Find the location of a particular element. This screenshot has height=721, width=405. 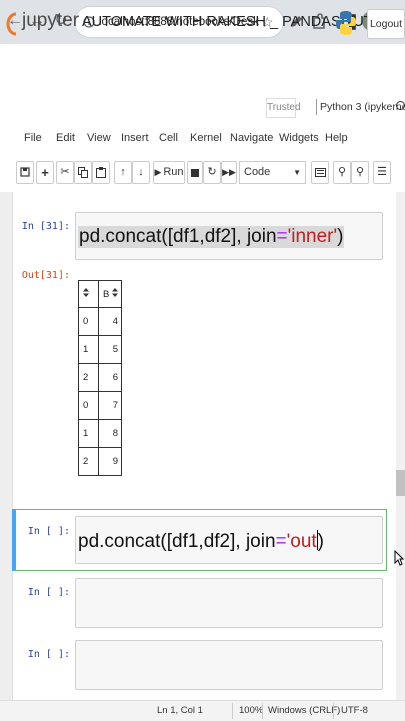

menu-kernel: Kernel is located at coordinates (206, 138).